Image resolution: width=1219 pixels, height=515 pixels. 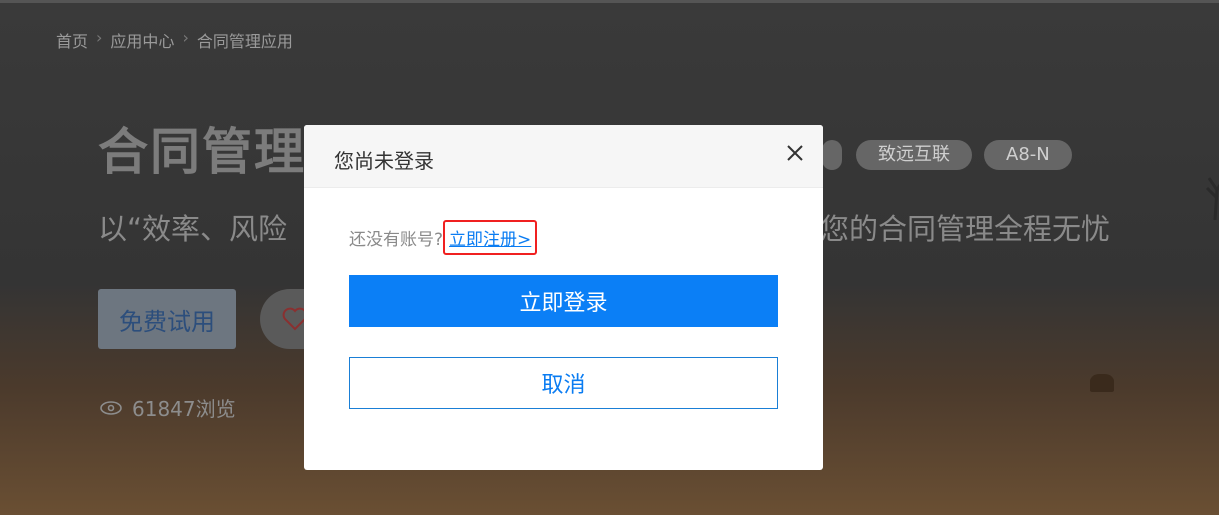 I want to click on dialog-header: 您尚未登录, so click(x=563, y=156).